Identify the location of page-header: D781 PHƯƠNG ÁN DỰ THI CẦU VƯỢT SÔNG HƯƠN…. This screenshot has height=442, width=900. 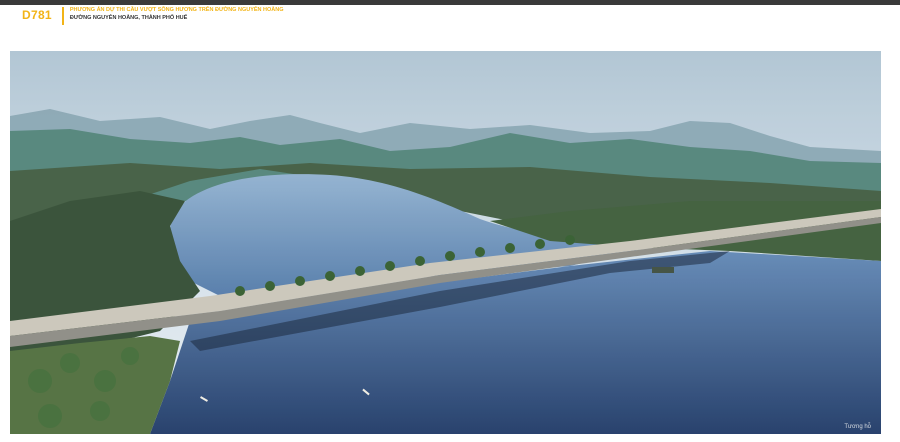
(153, 17).